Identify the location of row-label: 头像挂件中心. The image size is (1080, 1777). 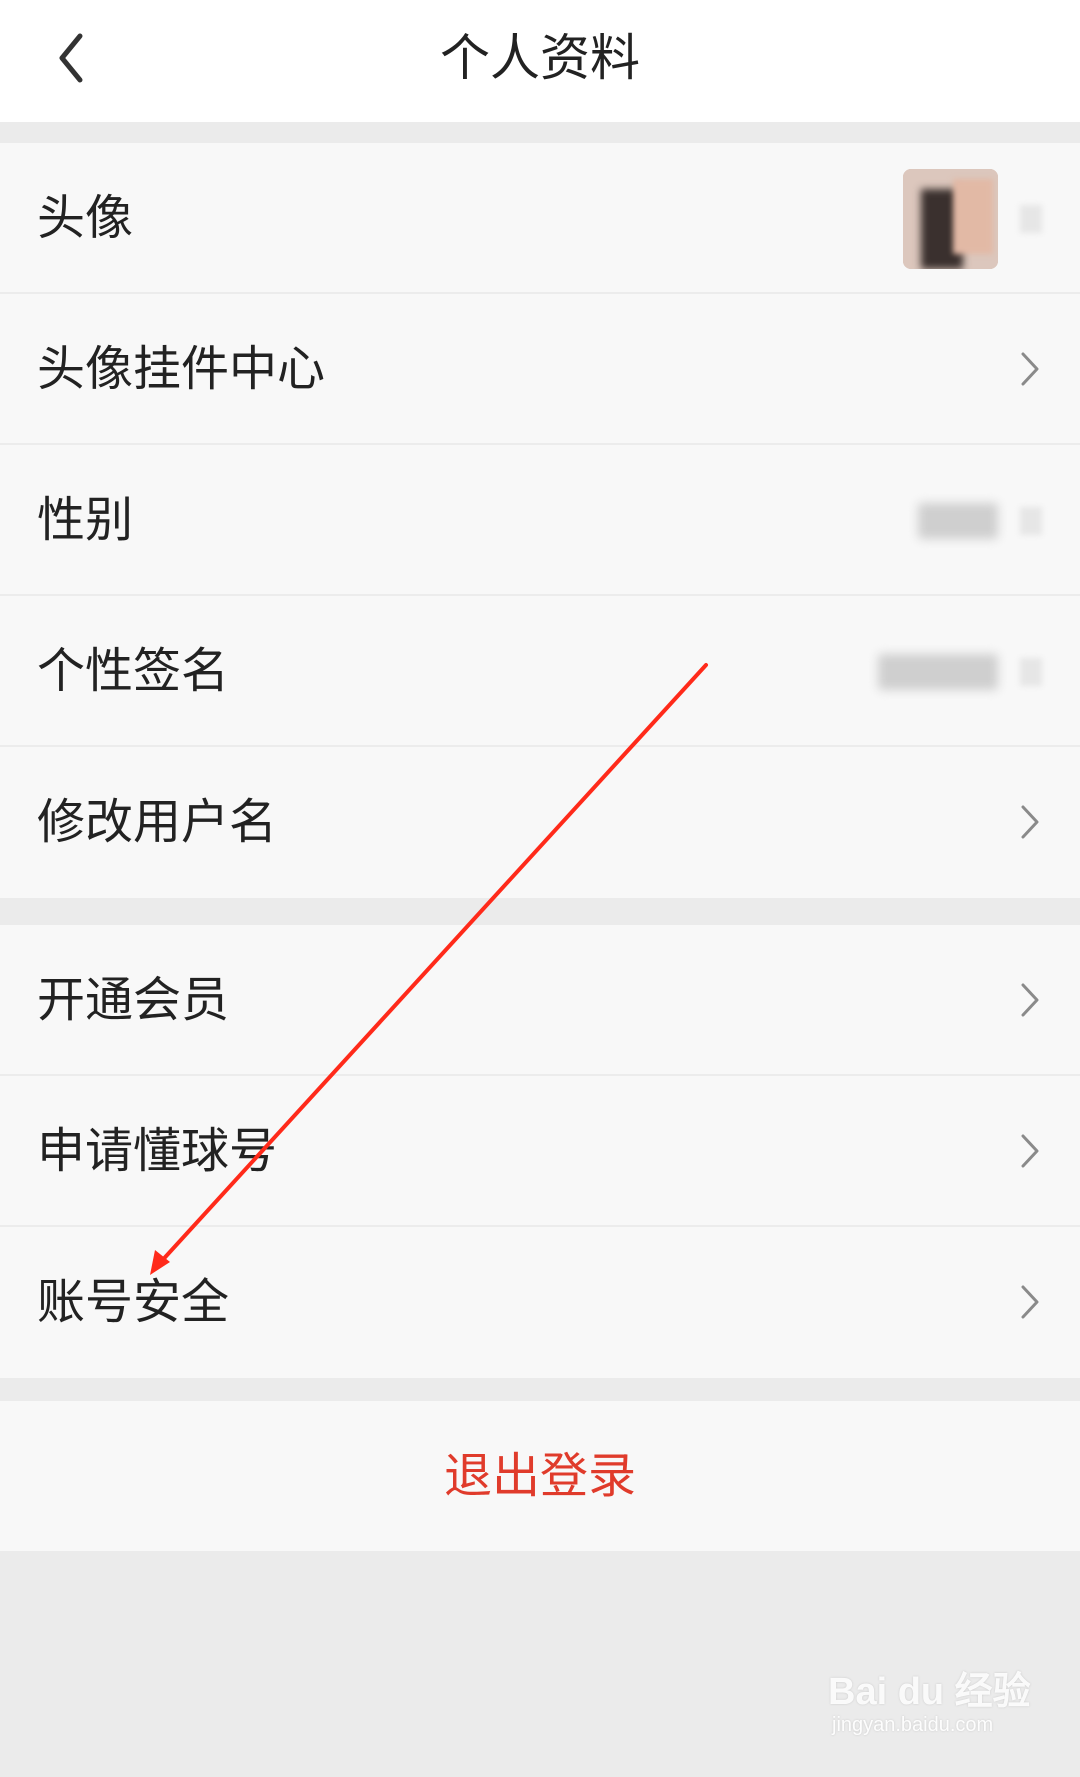
(181, 369).